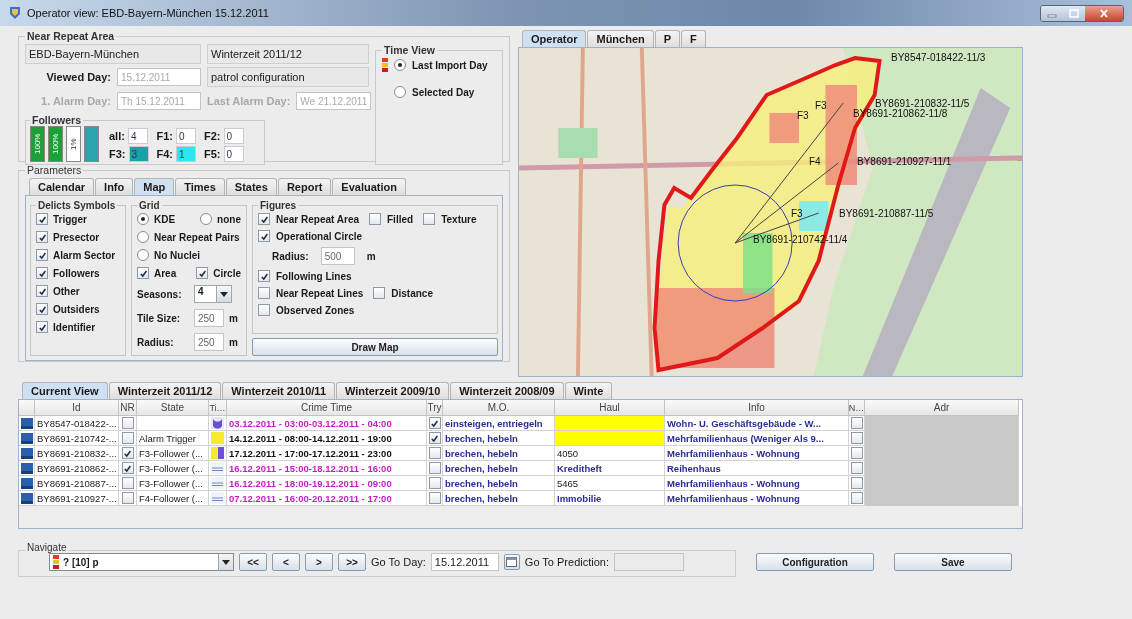 This screenshot has height=619, width=1132. What do you see at coordinates (464, 562) in the screenshot?
I see `date-field: 15.12.2011` at bounding box center [464, 562].